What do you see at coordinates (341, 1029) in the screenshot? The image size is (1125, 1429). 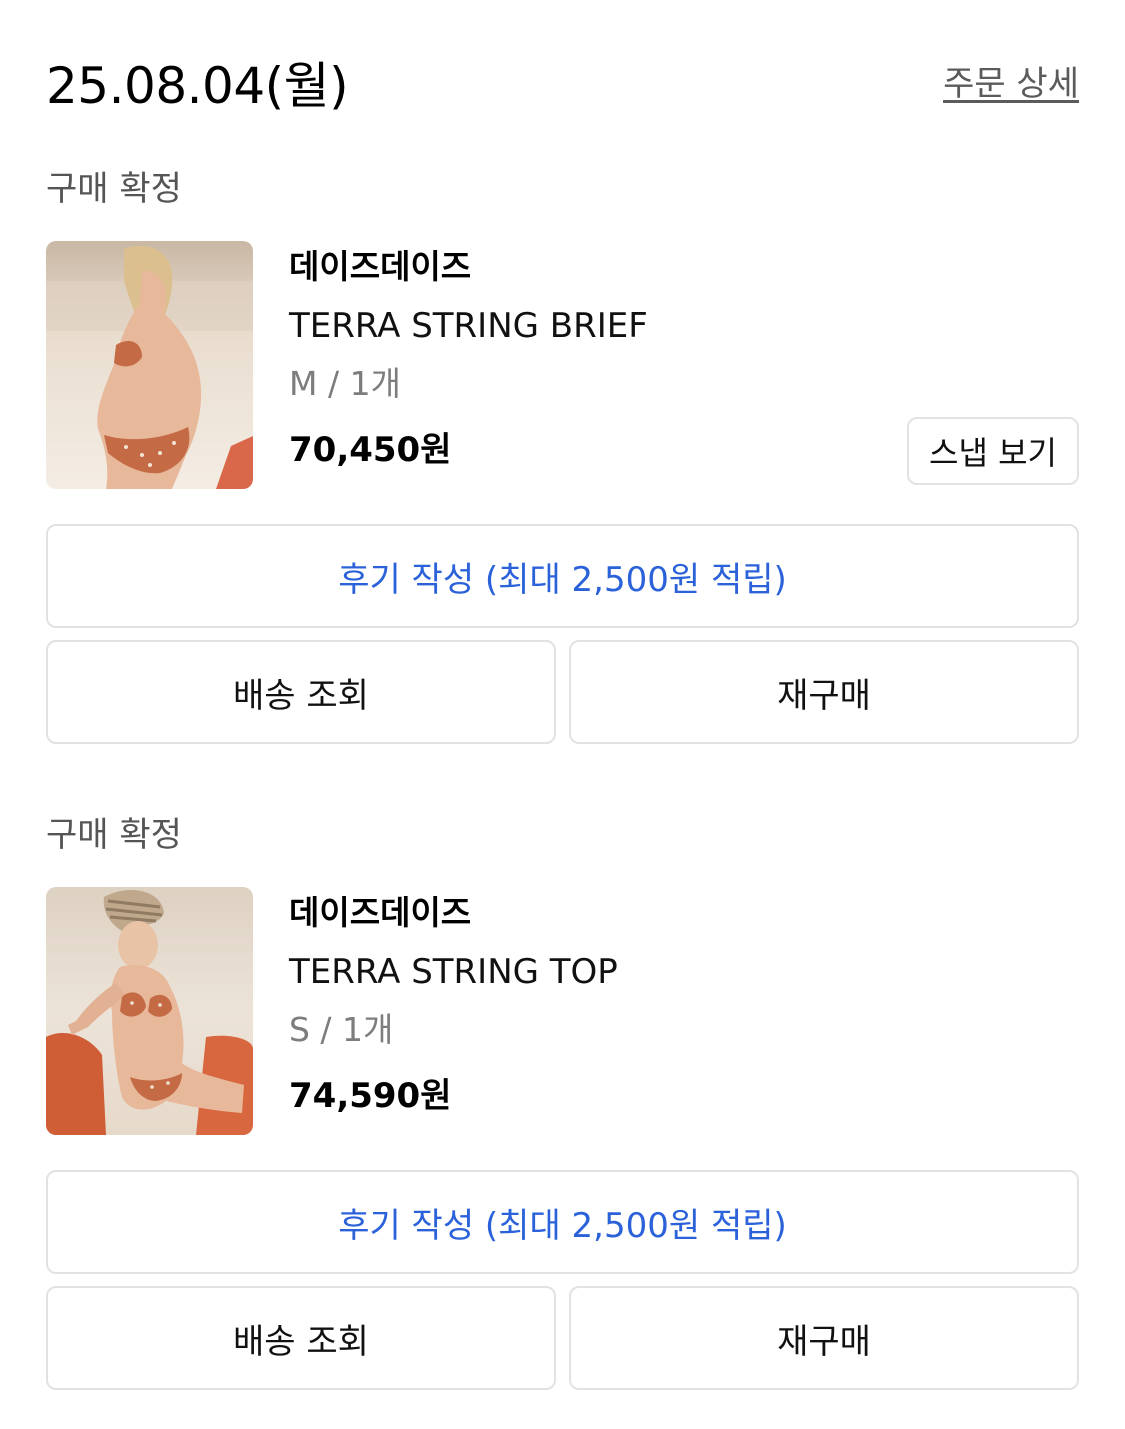 I see `product-option: S / 1개` at bounding box center [341, 1029].